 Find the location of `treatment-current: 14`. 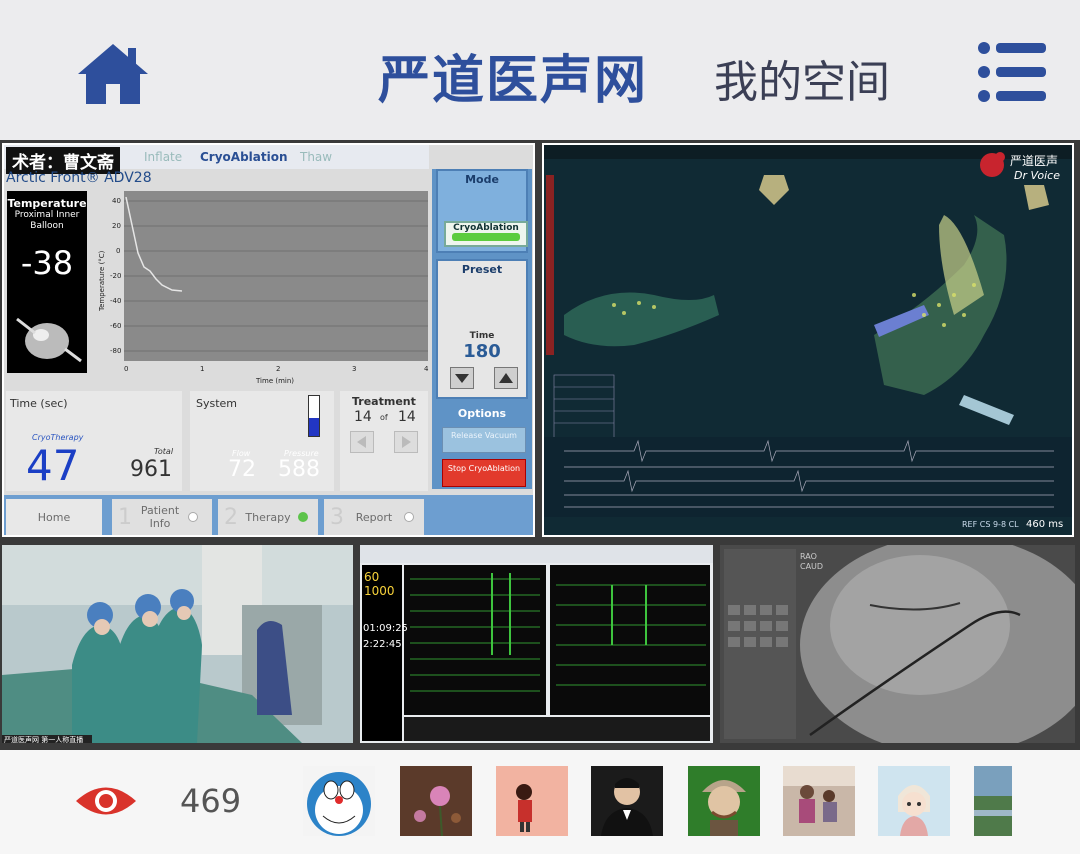

treatment-current: 14 is located at coordinates (363, 417).